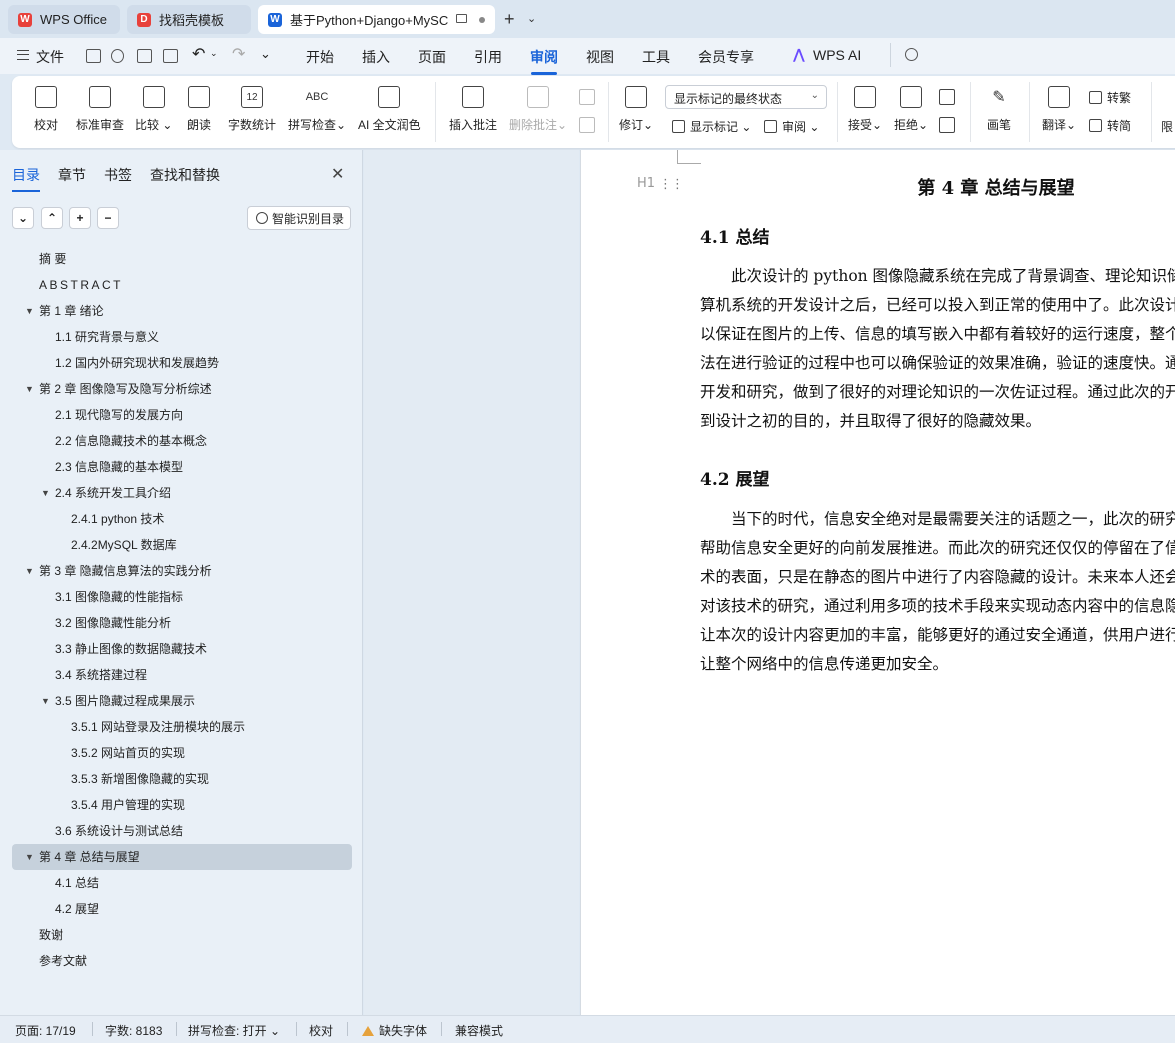 This screenshot has width=1175, height=1043. Describe the element at coordinates (214, 53) in the screenshot. I see `undo-chevron-icon: ⌄` at that location.